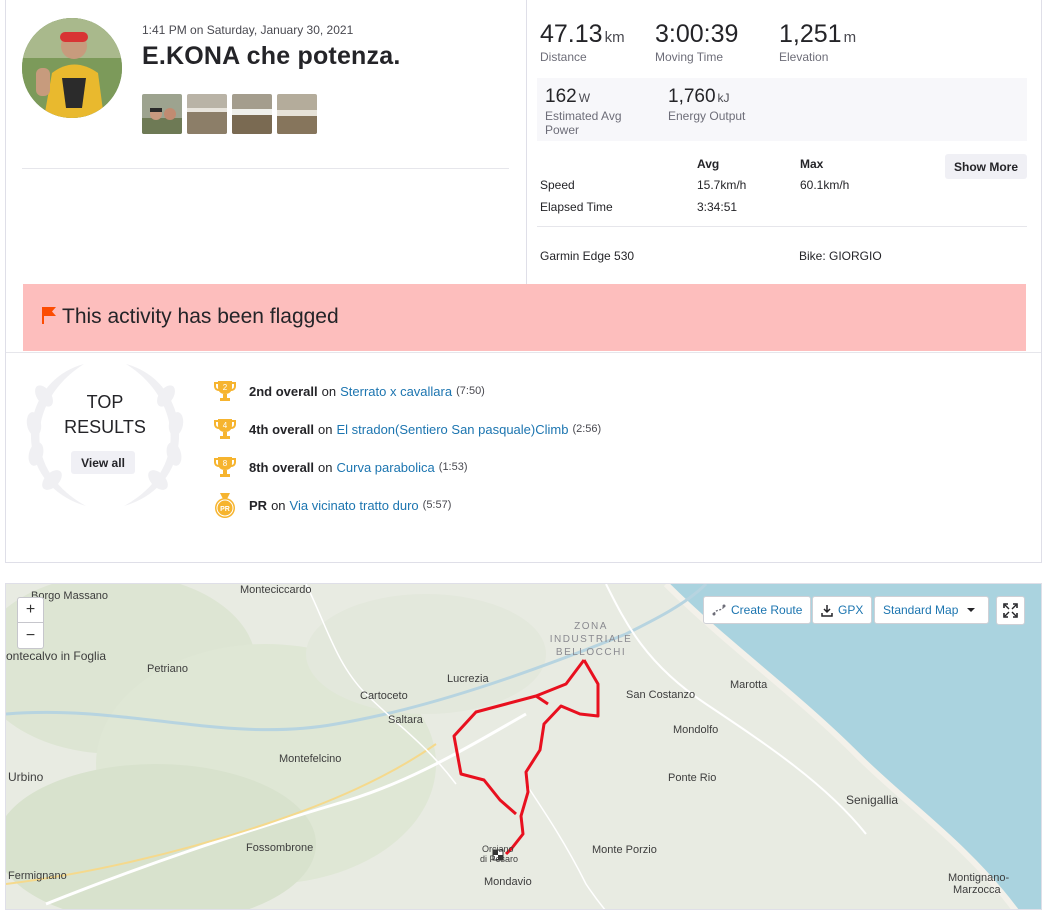  I want to click on elevation-stat: 1,251 m Elevation, so click(817, 42).